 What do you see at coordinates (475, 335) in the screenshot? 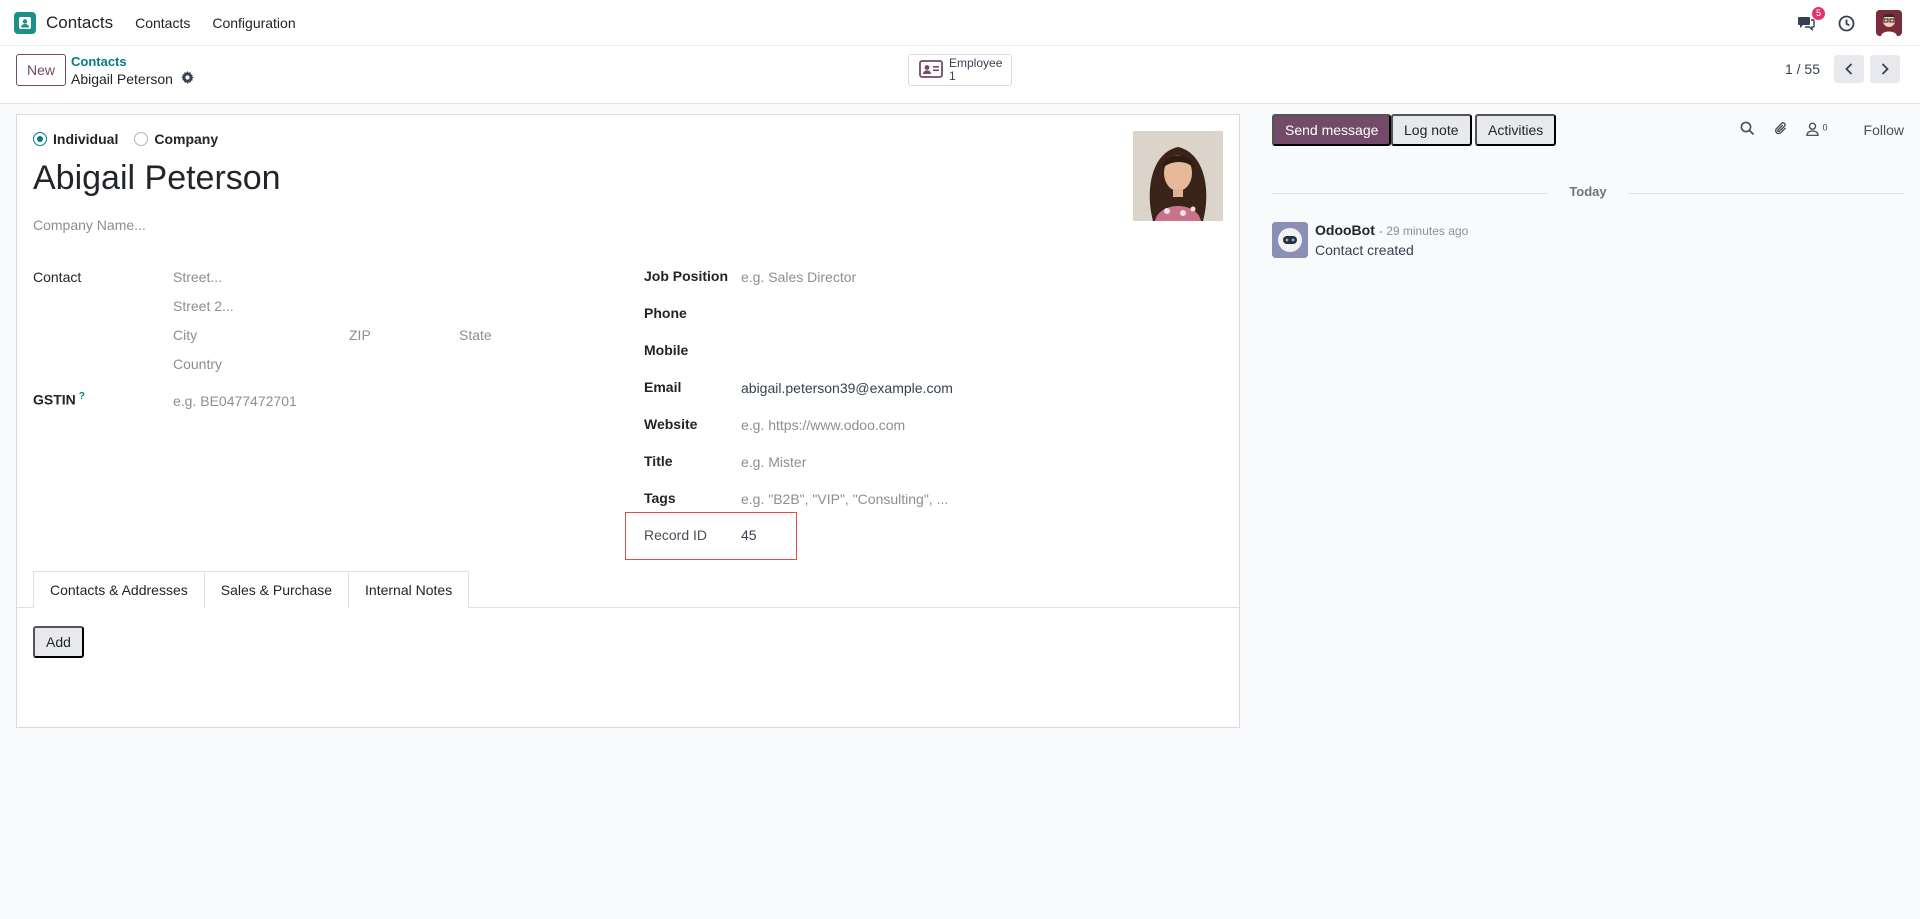
I see `state-field: State` at bounding box center [475, 335].